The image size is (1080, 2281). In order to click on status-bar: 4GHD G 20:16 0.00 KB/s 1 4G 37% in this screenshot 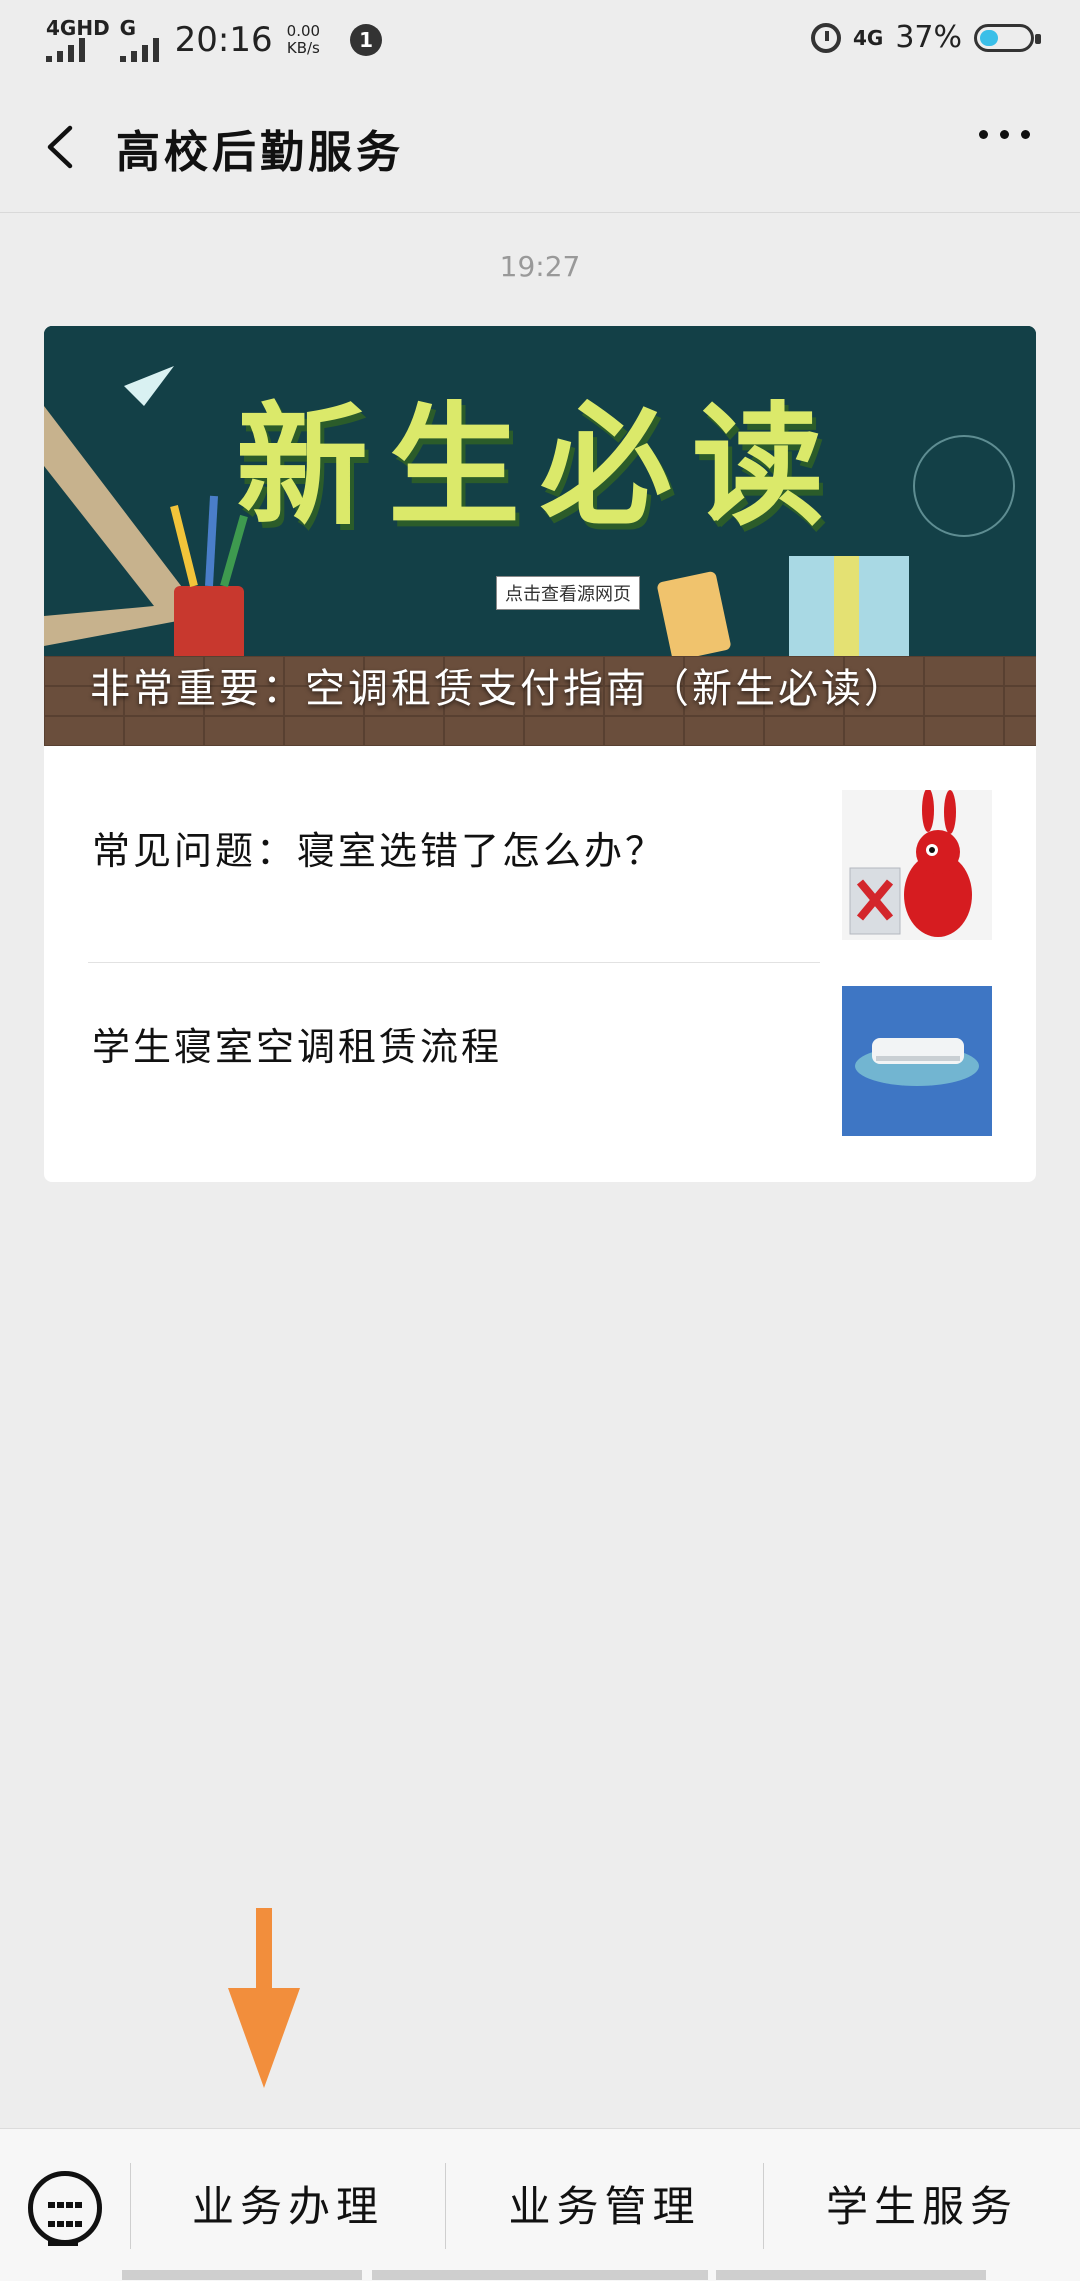, I will do `click(540, 41)`.